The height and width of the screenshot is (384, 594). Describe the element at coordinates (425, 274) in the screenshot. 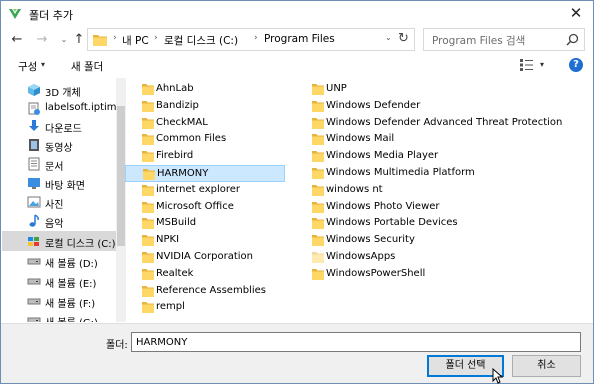

I see `folder-item: WindowsPowerShell` at that location.